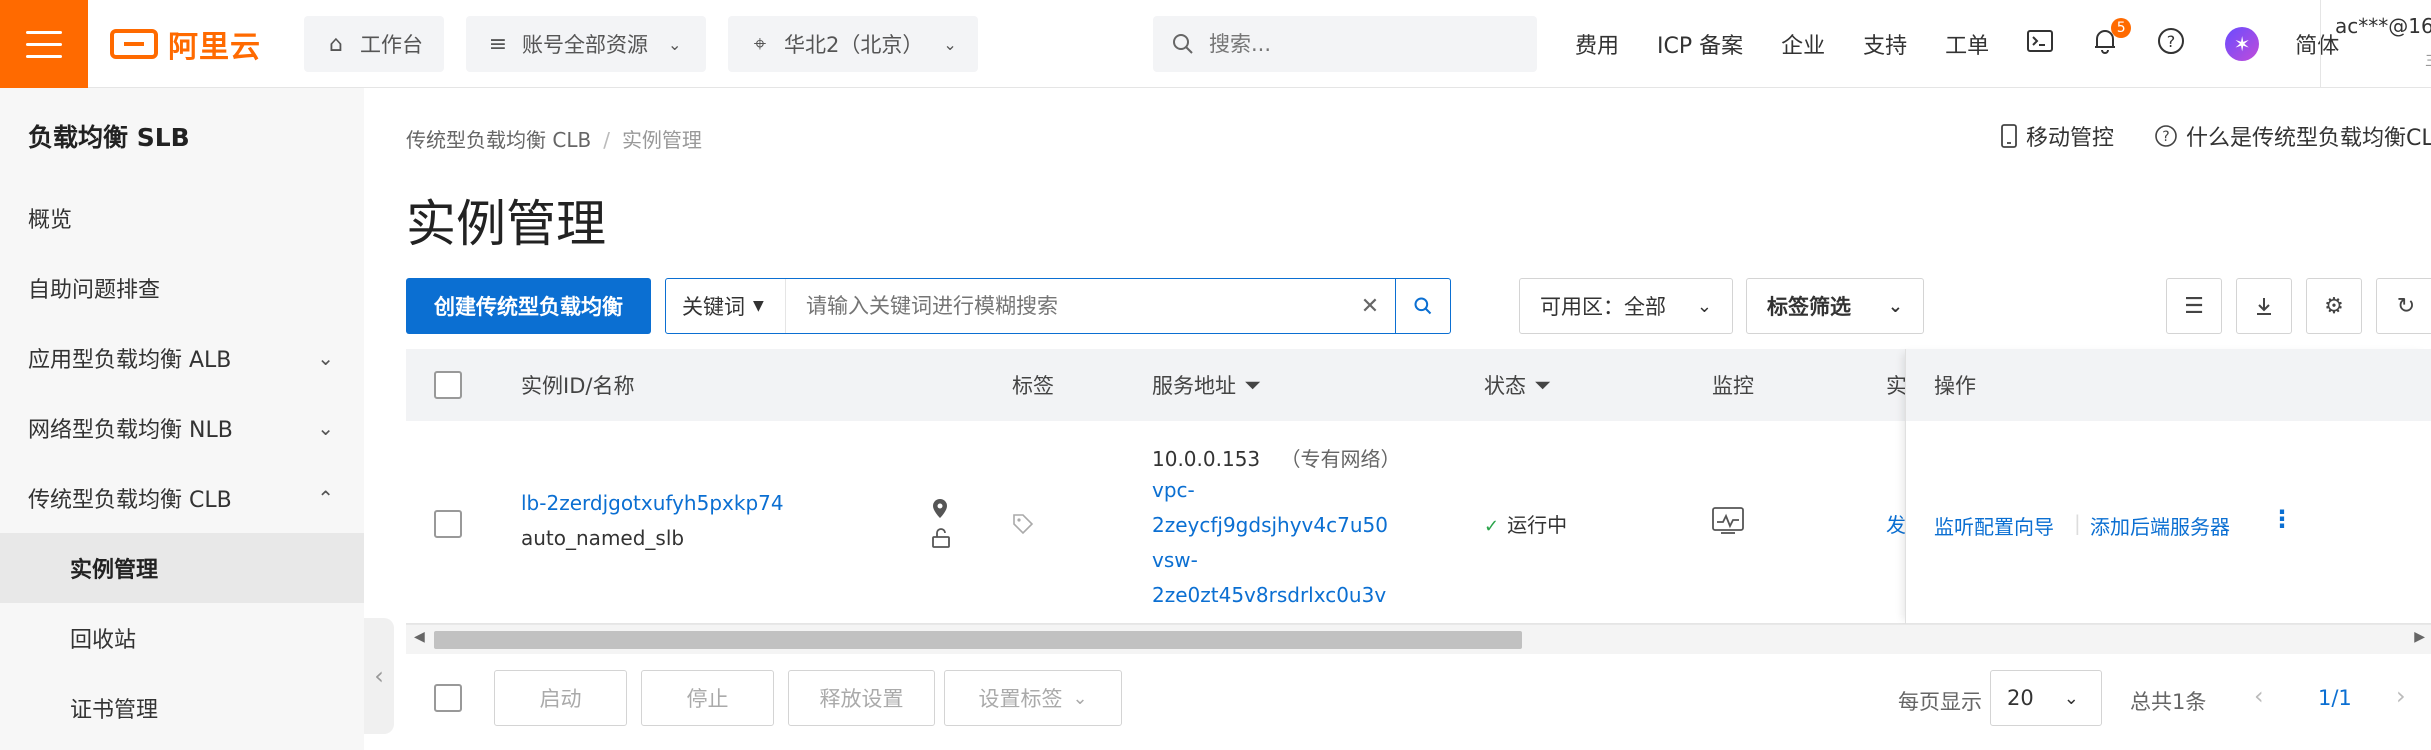 The image size is (2431, 750). Describe the element at coordinates (448, 385) in the screenshot. I see `select-all-checkbox` at that location.